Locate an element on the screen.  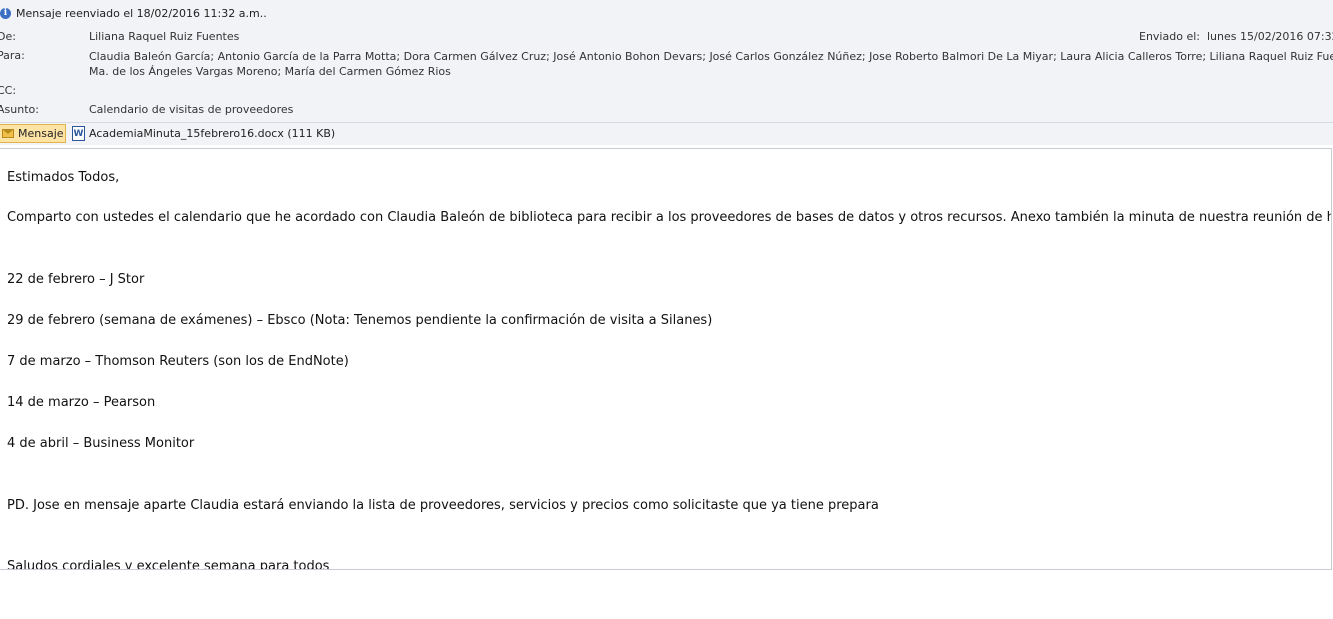
info-icon: i is located at coordinates (5, 13).